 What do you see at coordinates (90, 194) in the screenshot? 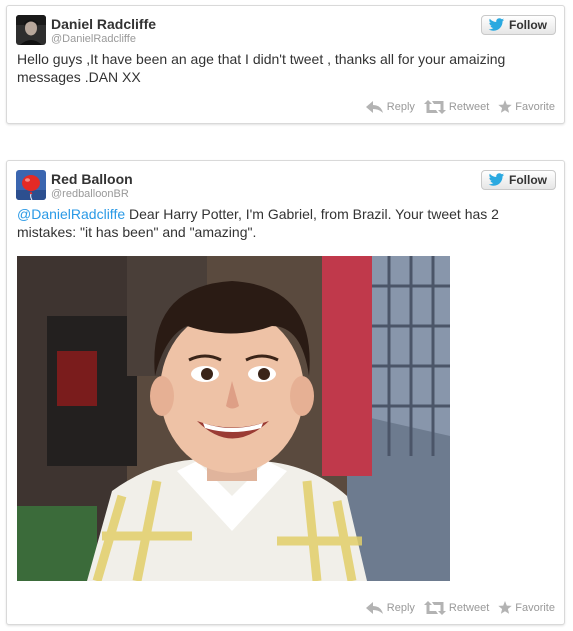
I see `user-handle: @redballoonBR` at bounding box center [90, 194].